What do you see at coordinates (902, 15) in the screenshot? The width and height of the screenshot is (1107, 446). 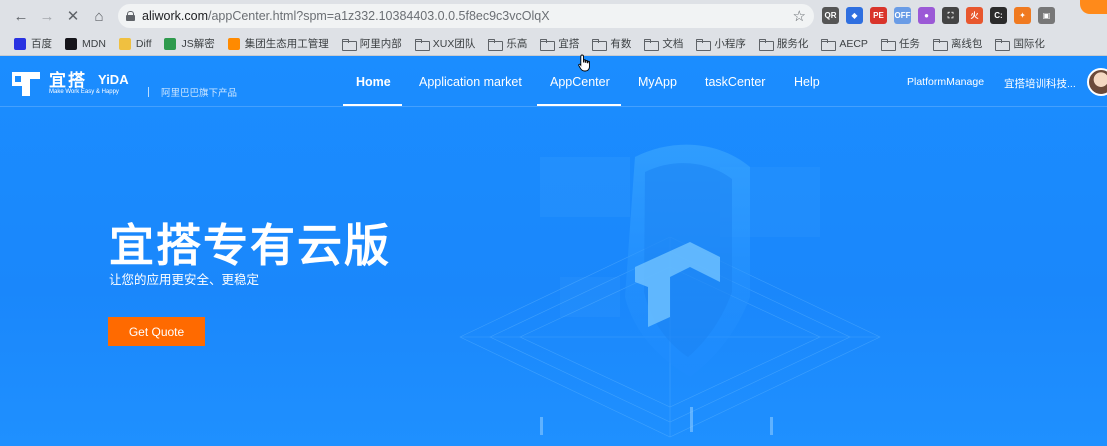 I see `off-extension-icon: OFF` at bounding box center [902, 15].